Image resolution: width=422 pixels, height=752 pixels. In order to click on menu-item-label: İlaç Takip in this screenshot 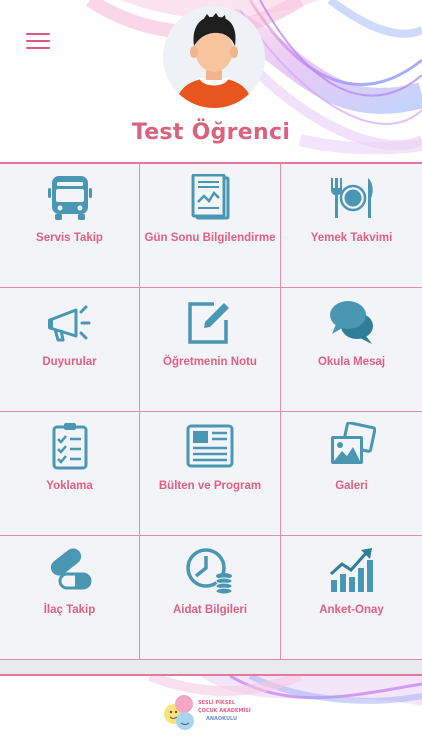, I will do `click(69, 610)`.